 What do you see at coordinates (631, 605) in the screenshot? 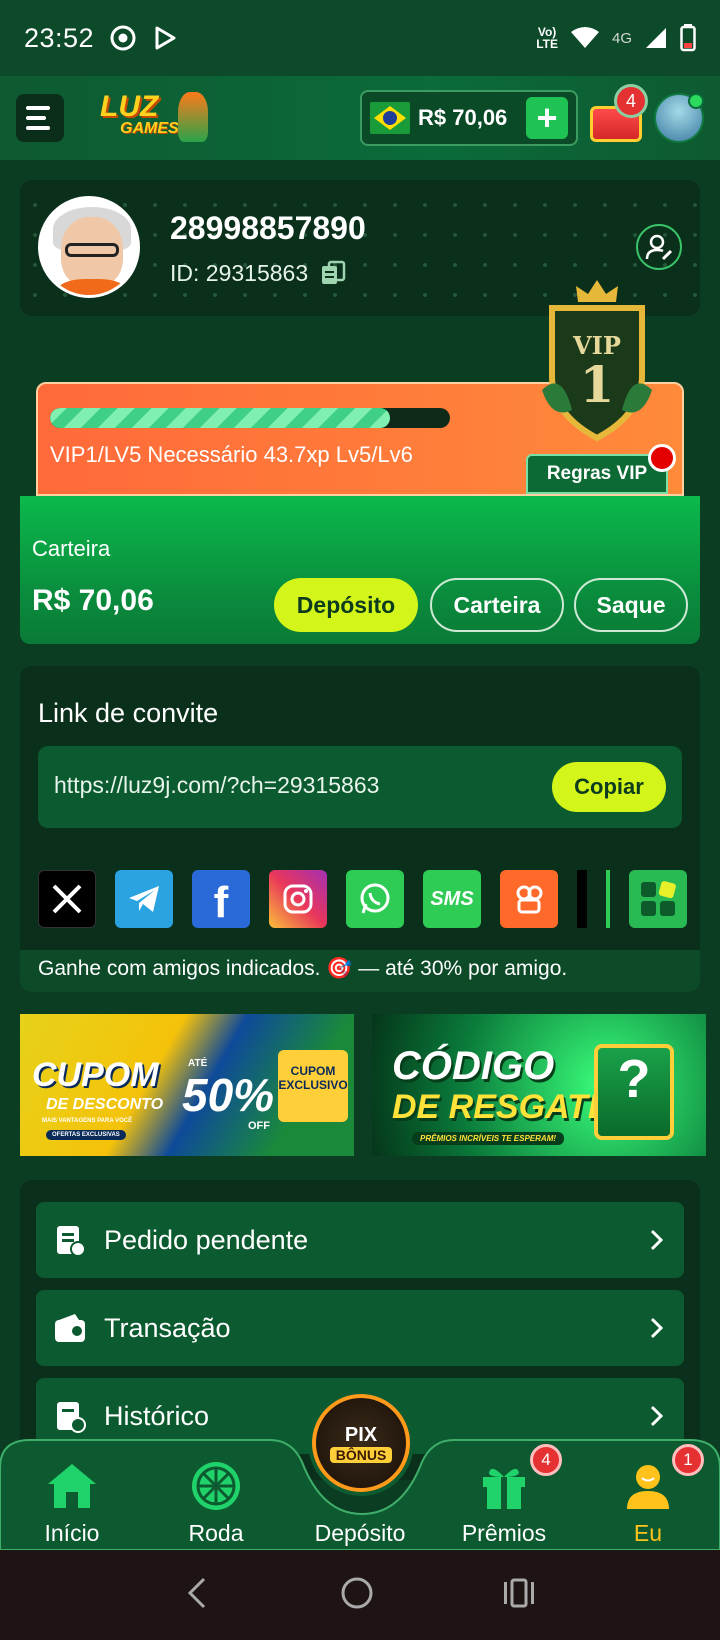
I see `withdraw-button: Saque` at bounding box center [631, 605].